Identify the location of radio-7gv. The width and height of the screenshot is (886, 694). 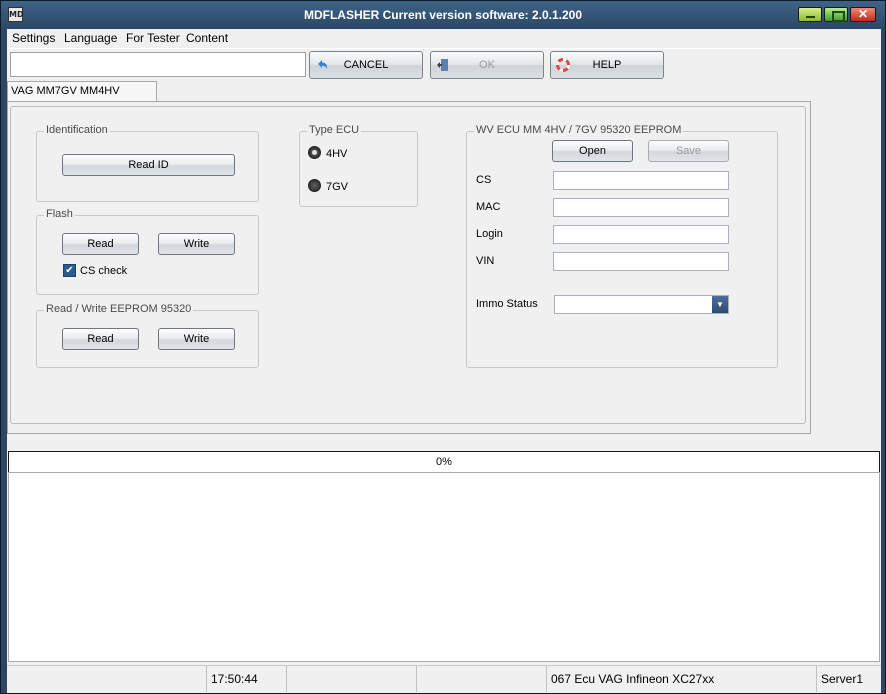
(314, 185).